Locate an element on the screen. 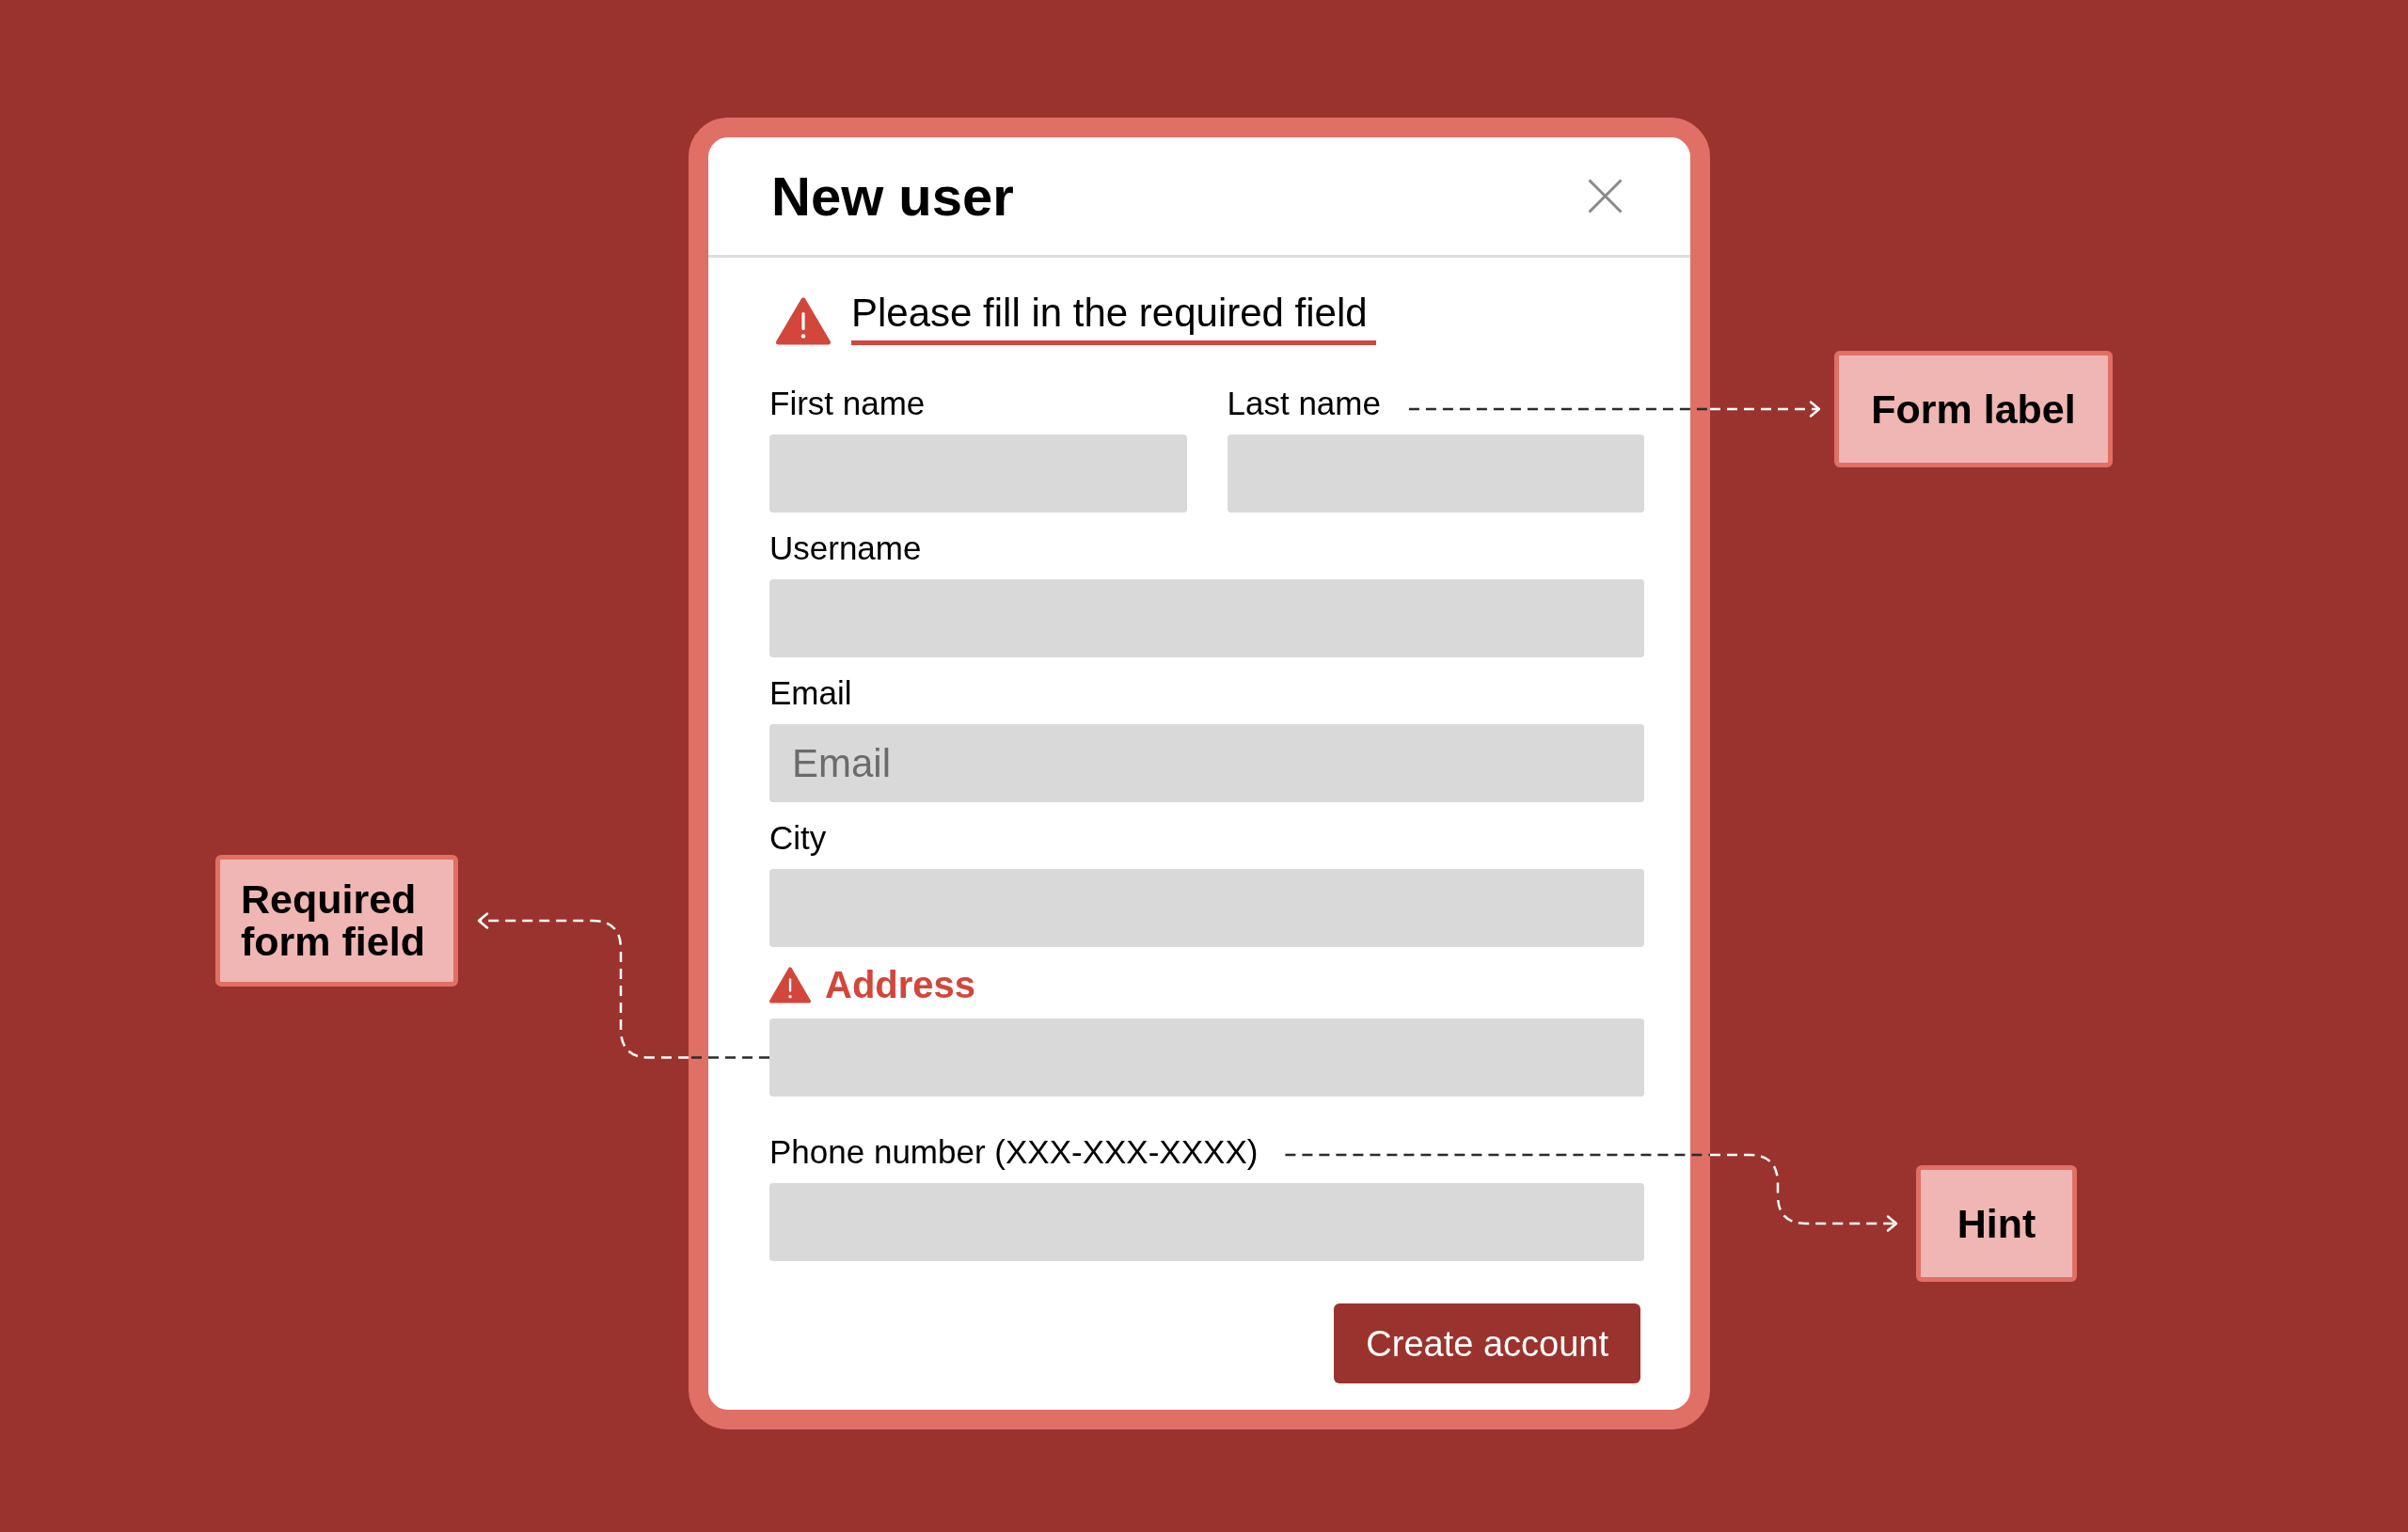 The width and height of the screenshot is (2408, 1532). text-input: Email is located at coordinates (1207, 763).